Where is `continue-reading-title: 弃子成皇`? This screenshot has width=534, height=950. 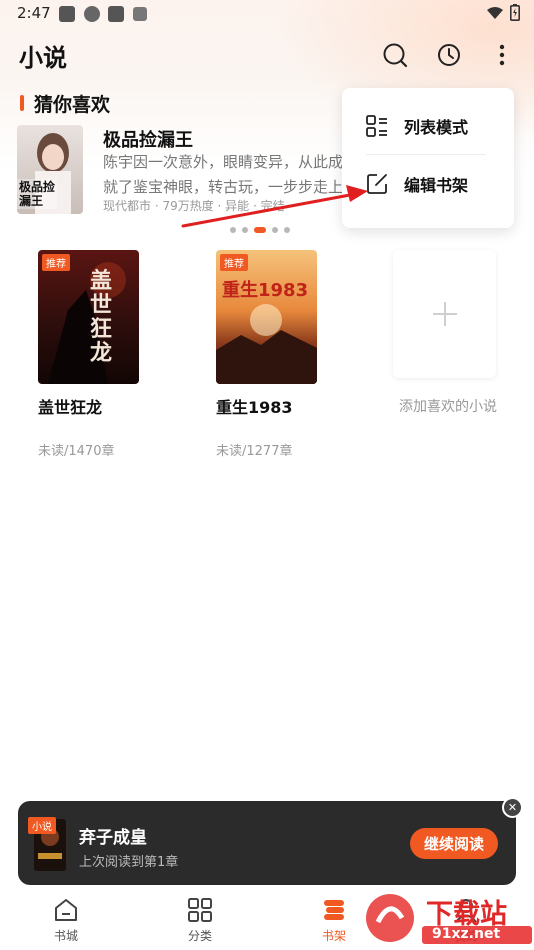 continue-reading-title: 弃子成皇 is located at coordinates (113, 838).